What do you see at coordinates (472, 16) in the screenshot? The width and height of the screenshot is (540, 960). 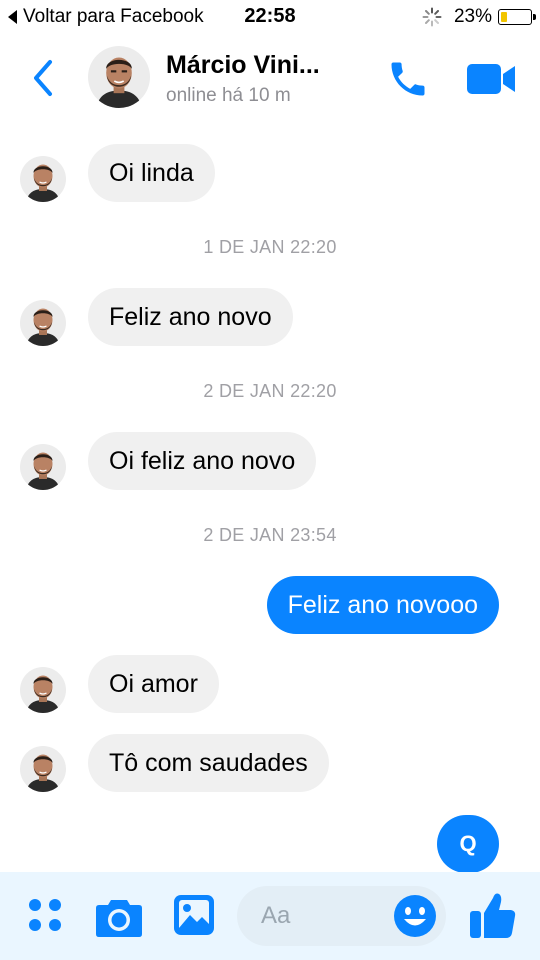 I see `battery-percent: 23%` at bounding box center [472, 16].